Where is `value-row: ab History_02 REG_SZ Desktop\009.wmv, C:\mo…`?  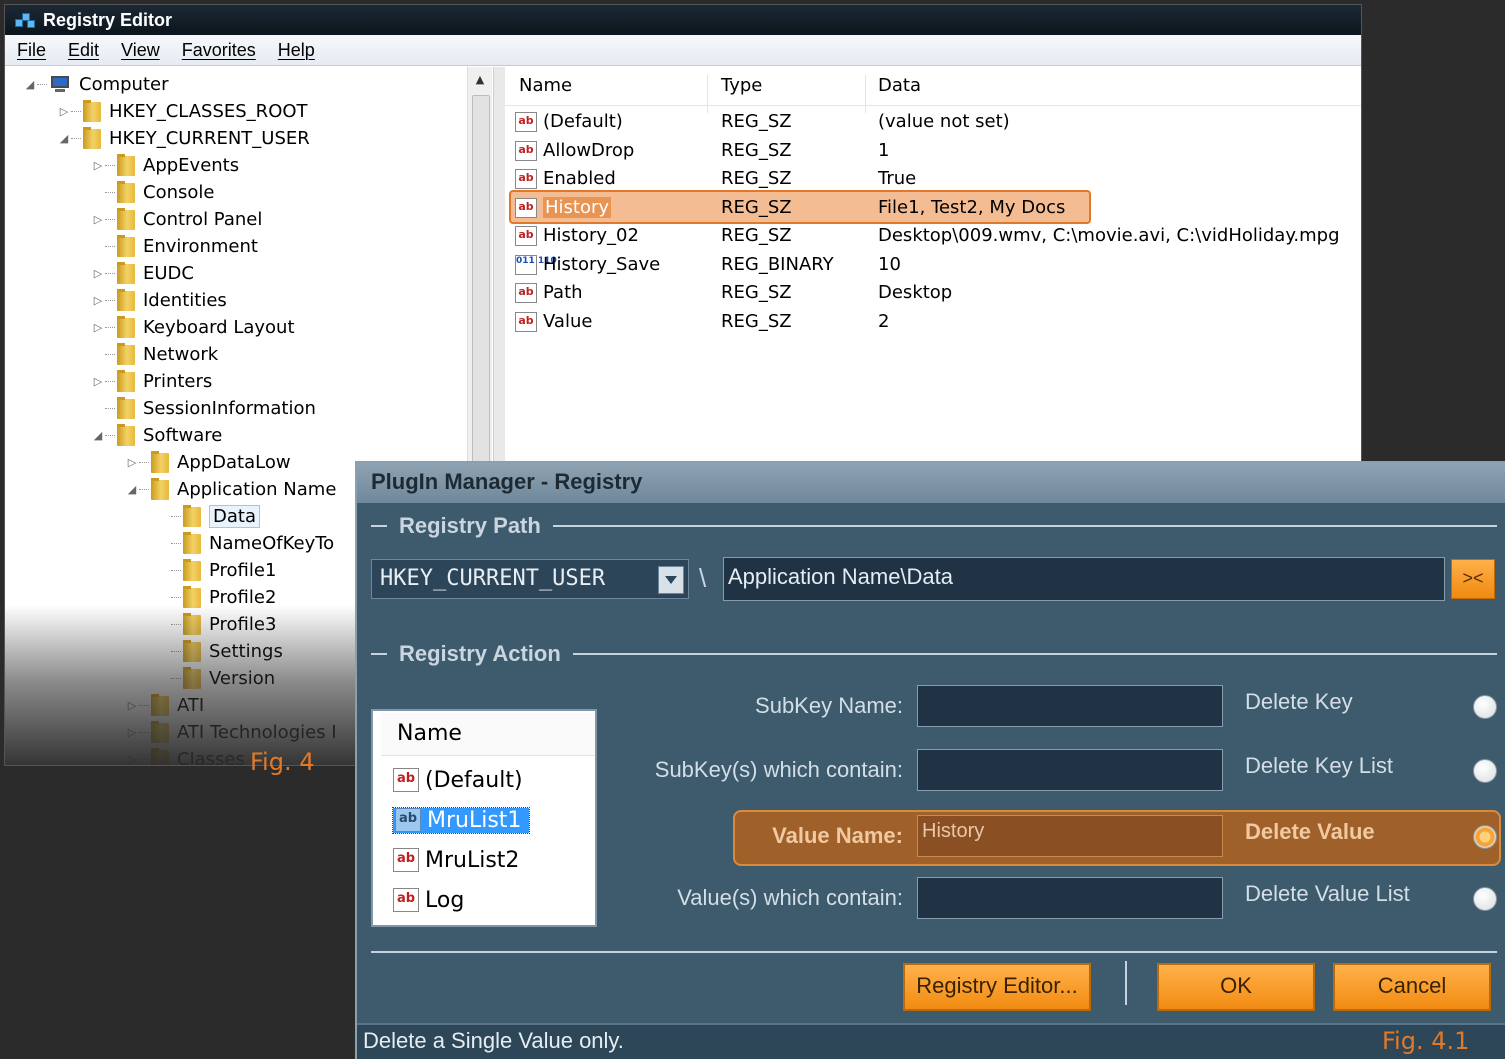 value-row: ab History_02 REG_SZ Desktop\009.wmv, C:\mo… is located at coordinates (933, 237).